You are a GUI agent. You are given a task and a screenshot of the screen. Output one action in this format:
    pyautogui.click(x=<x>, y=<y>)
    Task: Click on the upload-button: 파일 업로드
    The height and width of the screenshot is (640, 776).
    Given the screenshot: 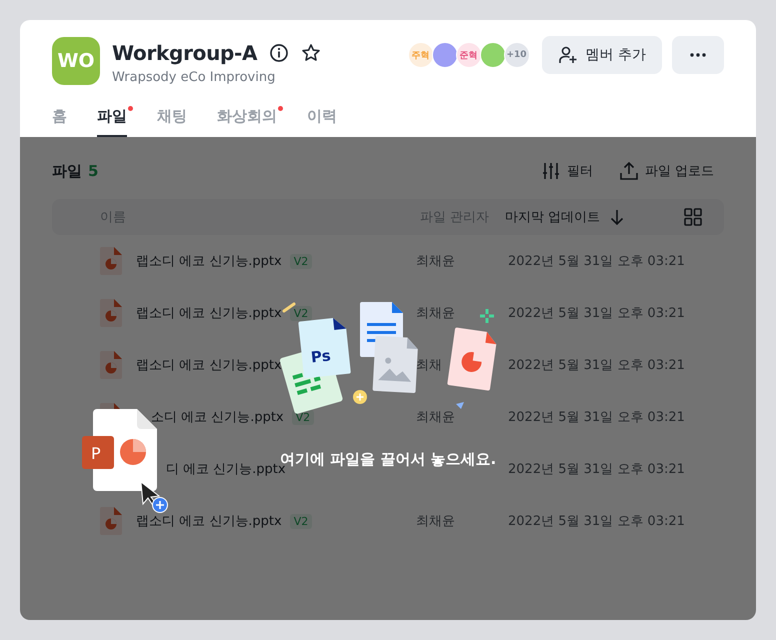 What is the action you would take?
    pyautogui.click(x=666, y=171)
    